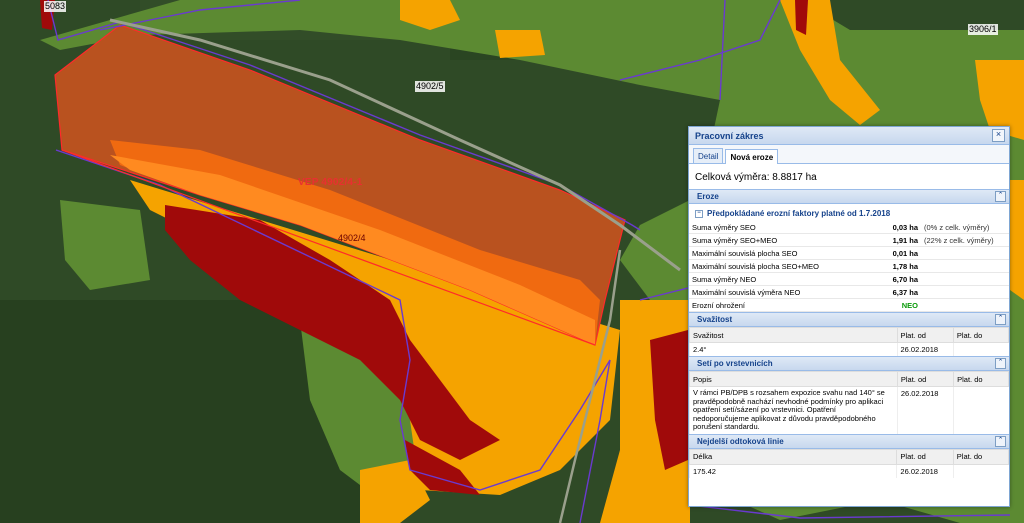  What do you see at coordinates (735, 363) in the screenshot?
I see `section-title: Setí po vrstevnicích` at bounding box center [735, 363].